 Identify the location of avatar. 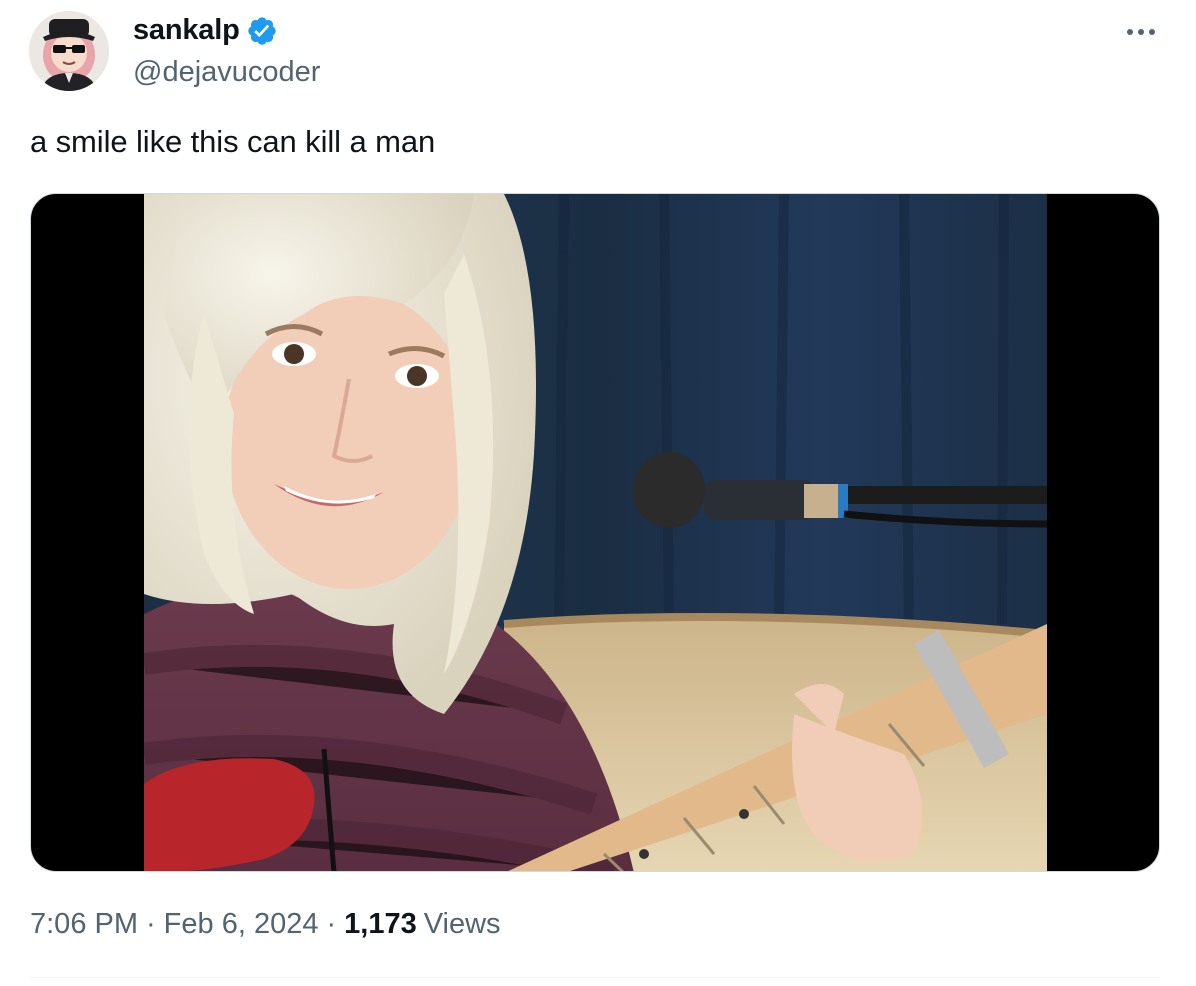
(69, 51).